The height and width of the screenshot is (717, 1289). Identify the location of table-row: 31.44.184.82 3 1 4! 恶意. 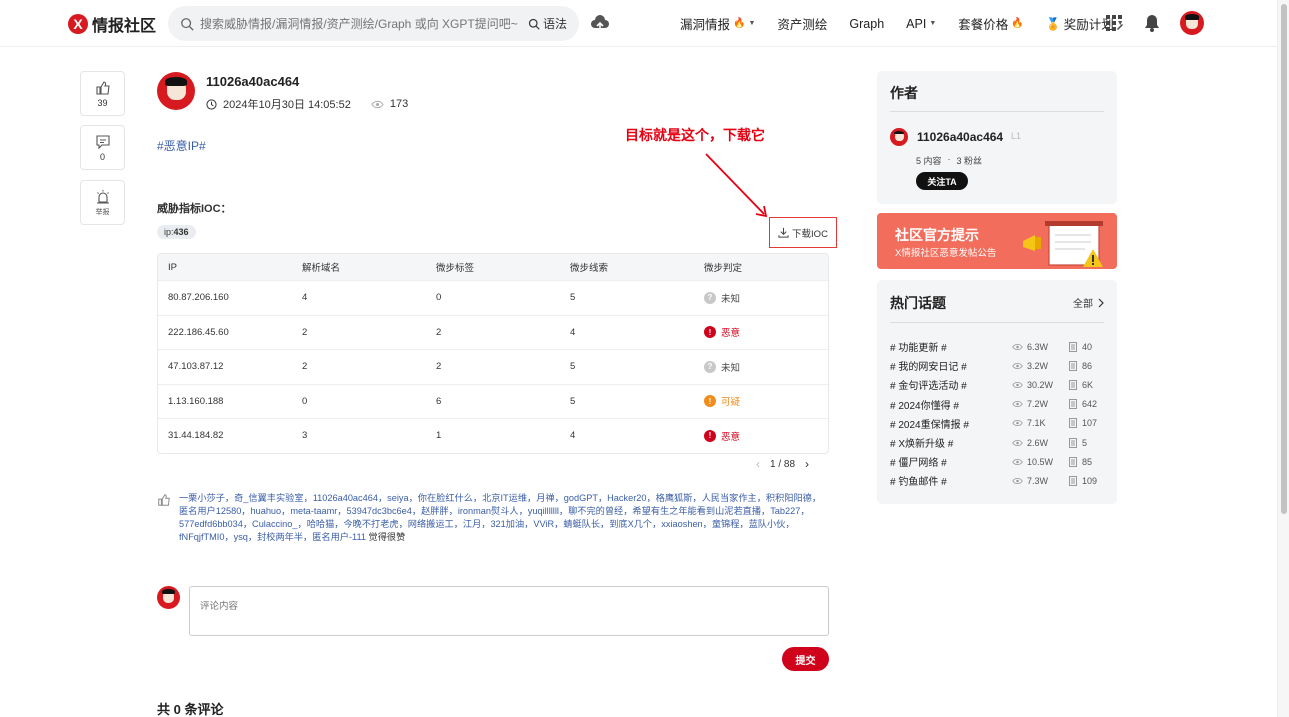
(493, 435).